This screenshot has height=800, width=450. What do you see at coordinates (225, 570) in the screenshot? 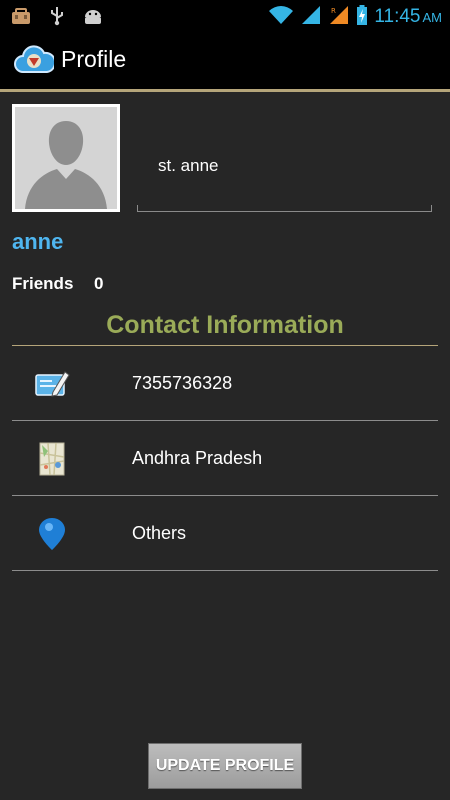
I see `row-divider` at bounding box center [225, 570].